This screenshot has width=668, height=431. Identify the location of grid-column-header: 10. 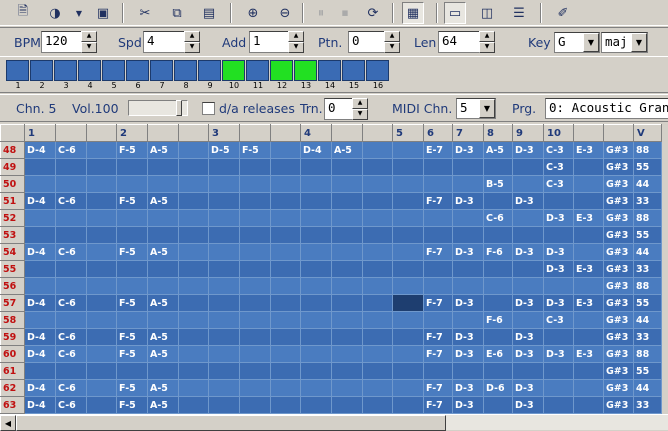
(558, 133).